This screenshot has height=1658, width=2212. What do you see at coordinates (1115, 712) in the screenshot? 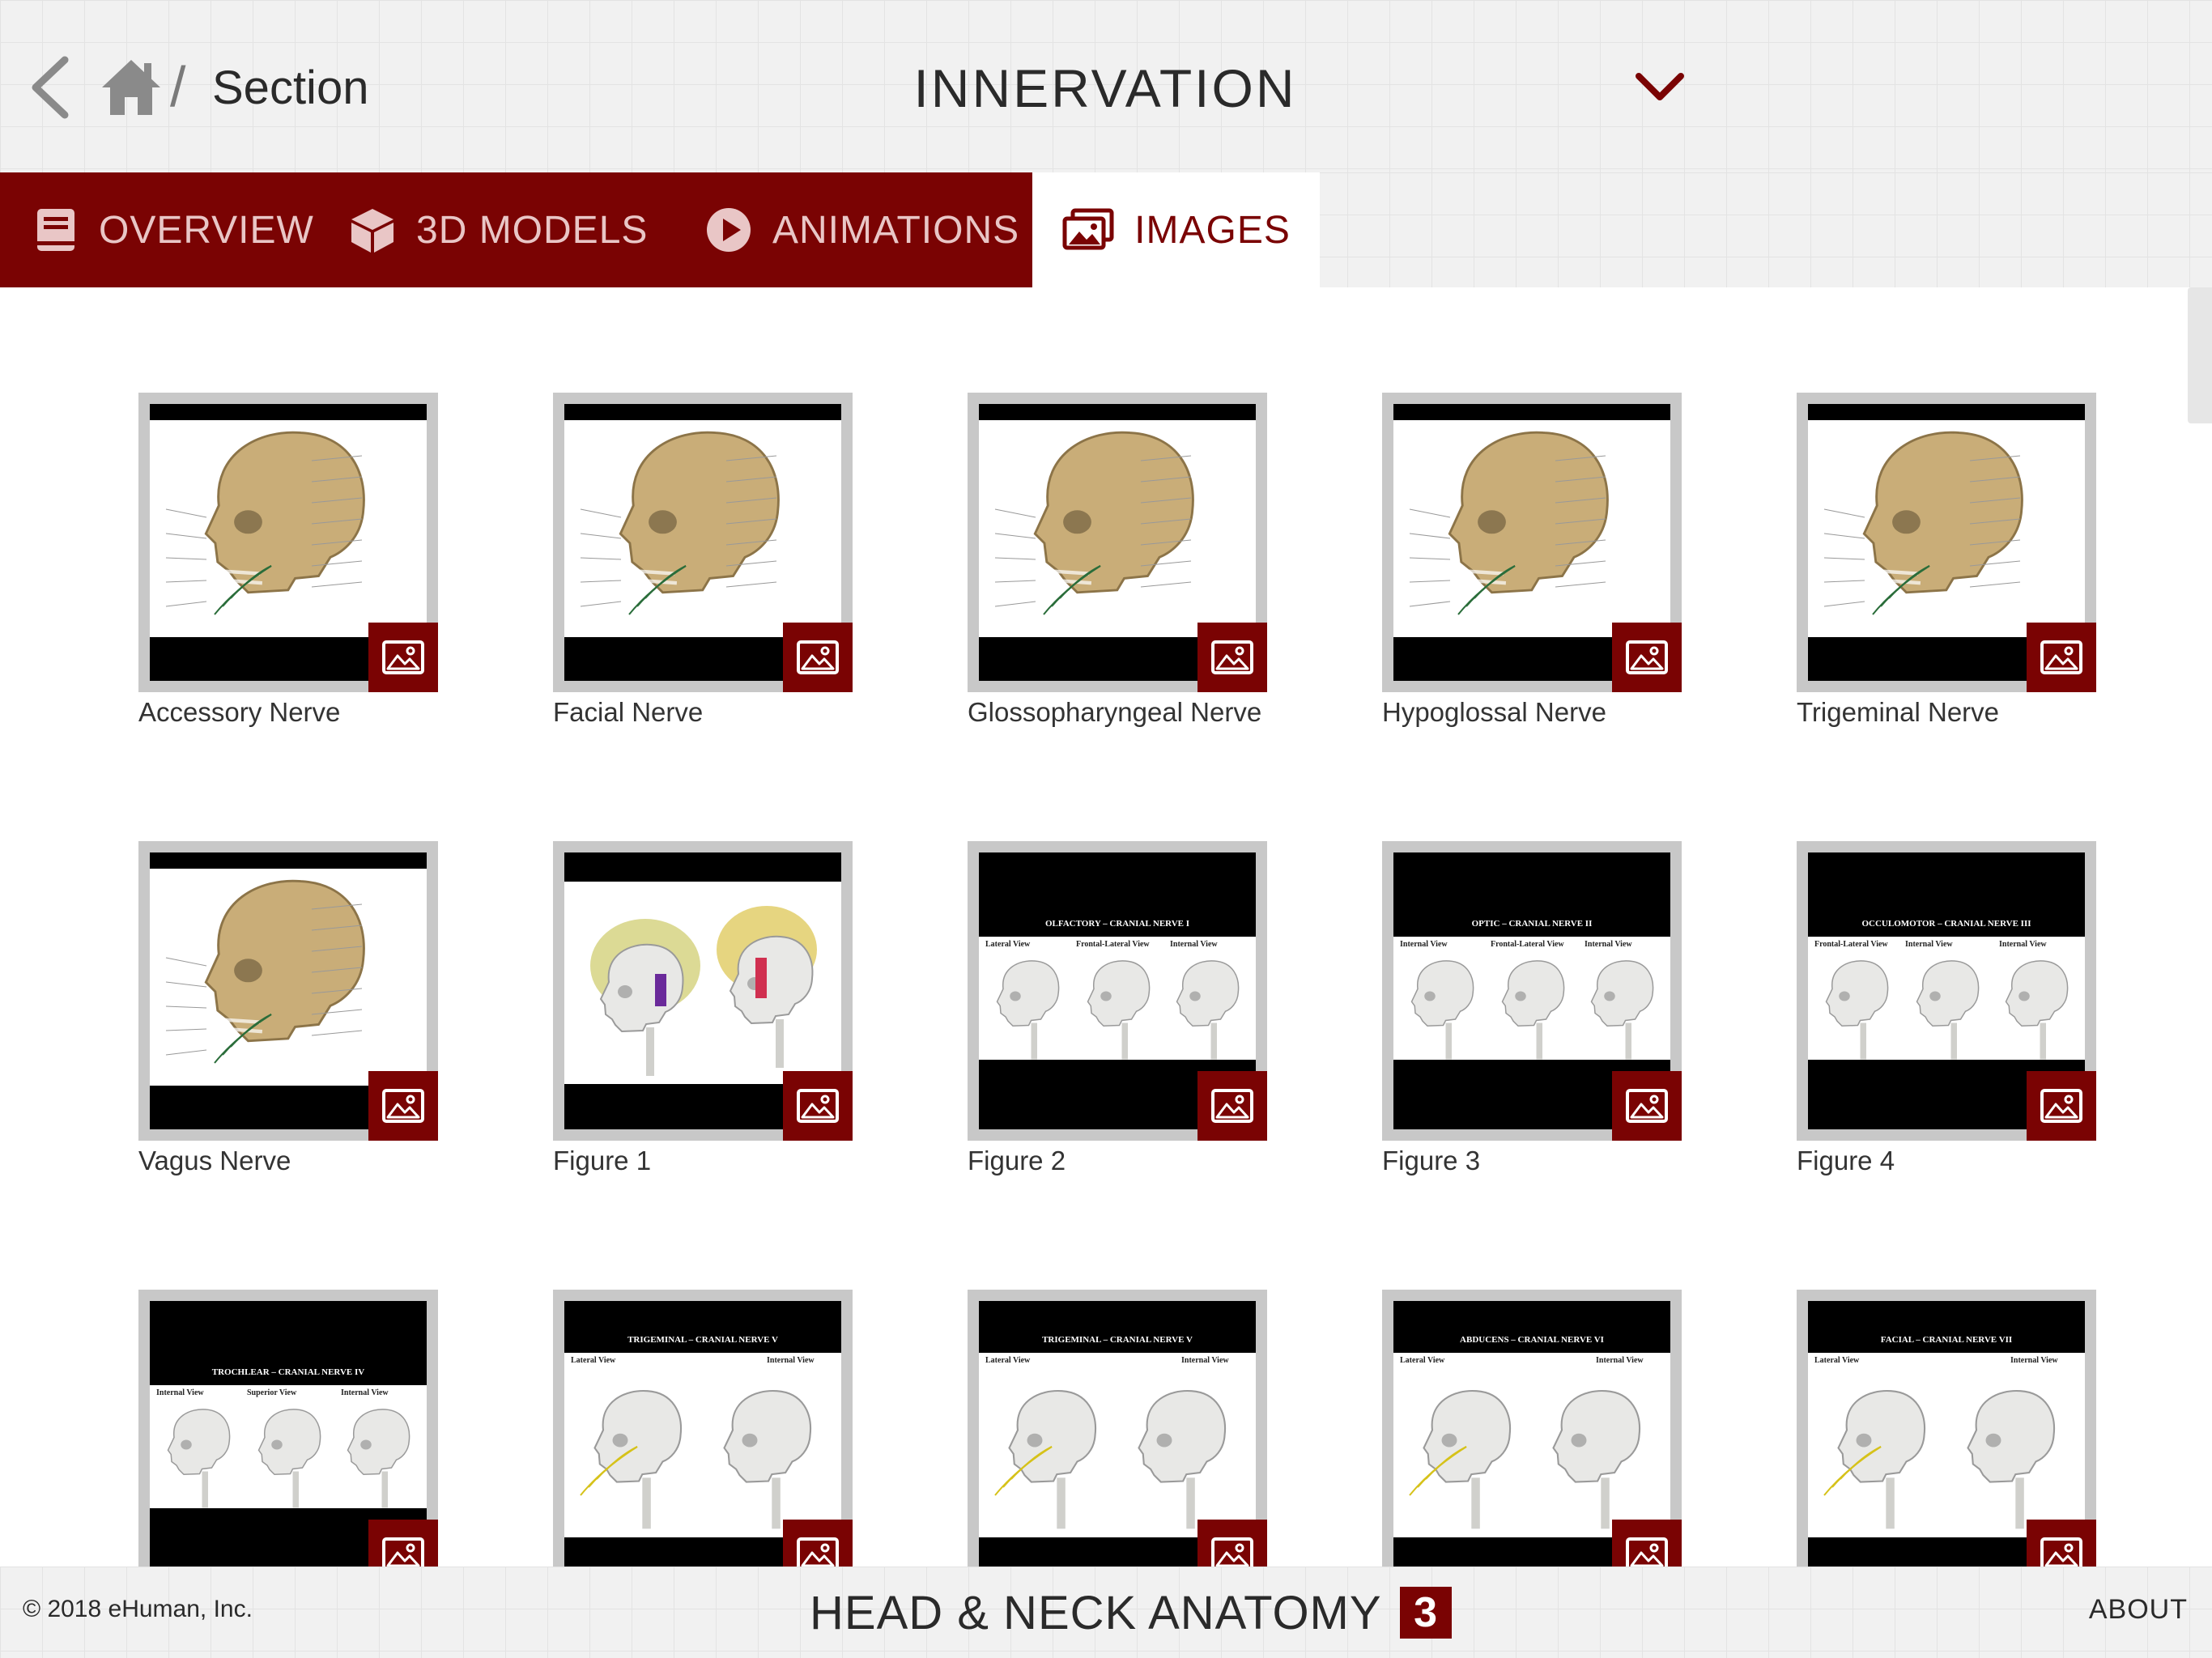
I see `image-caption: Glossopharyngeal Nerve` at bounding box center [1115, 712].